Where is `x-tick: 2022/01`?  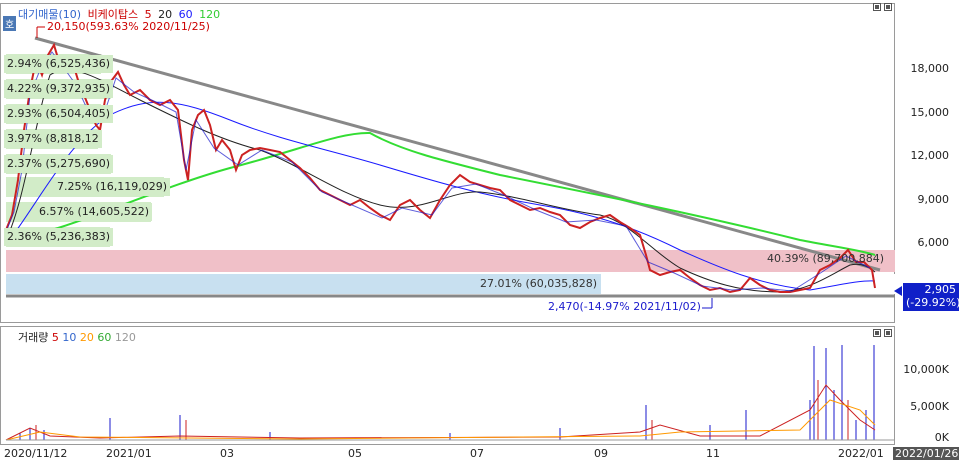
x-tick: 2022/01 is located at coordinates (861, 453).